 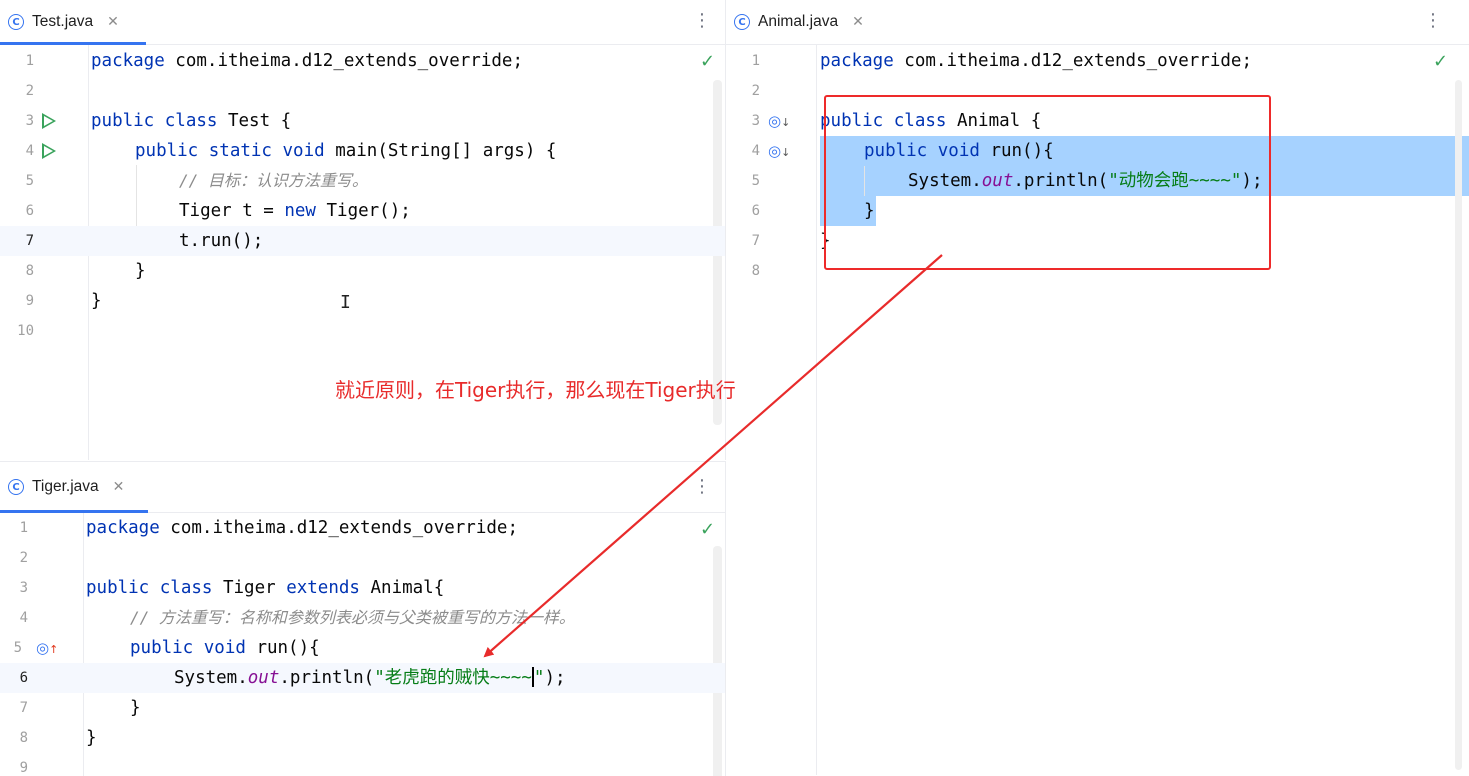 I want to click on keyword: public static void, so click(x=230, y=151).